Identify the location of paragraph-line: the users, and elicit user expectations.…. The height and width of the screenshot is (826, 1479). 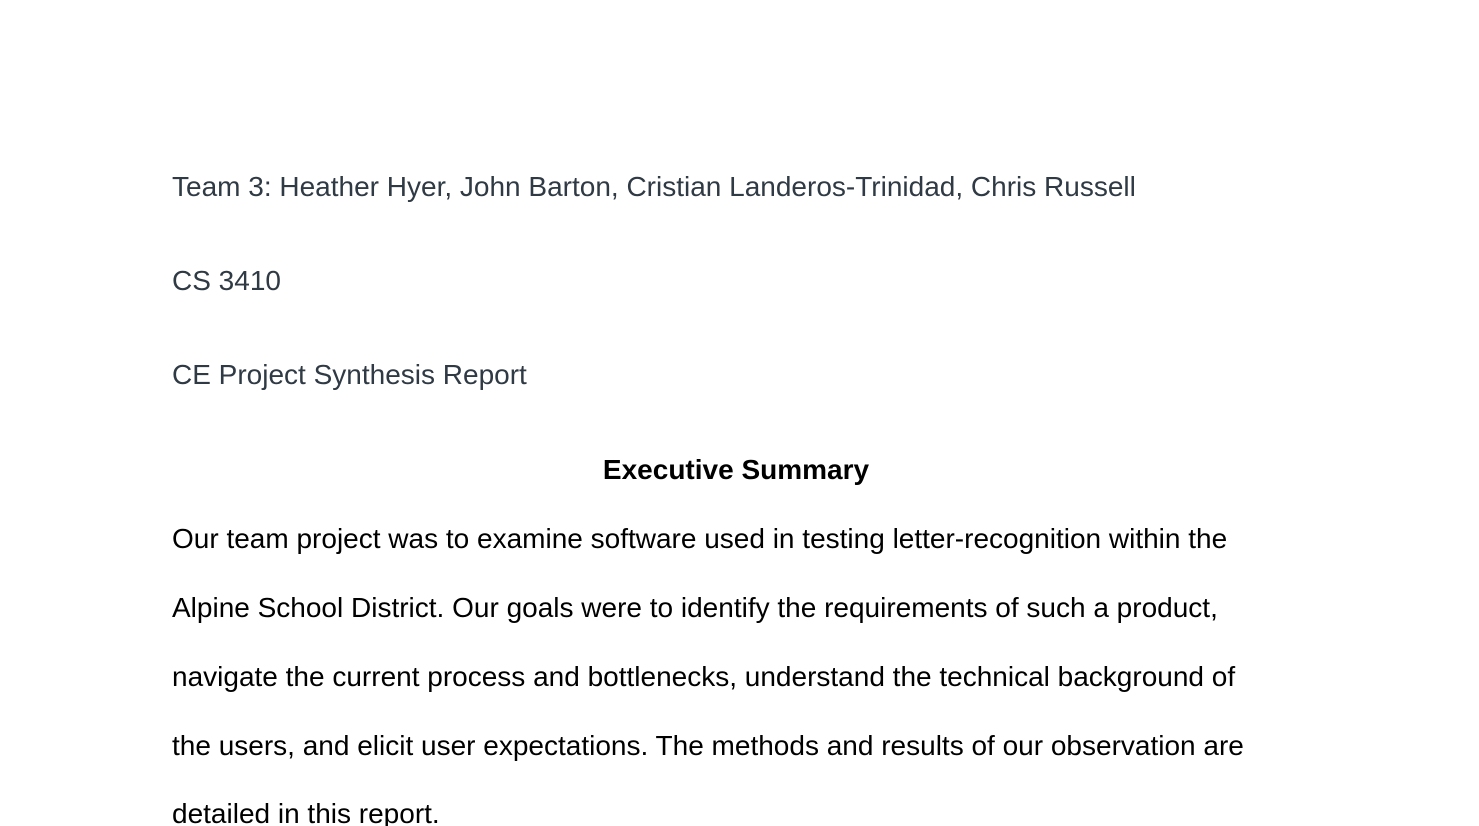
(708, 745).